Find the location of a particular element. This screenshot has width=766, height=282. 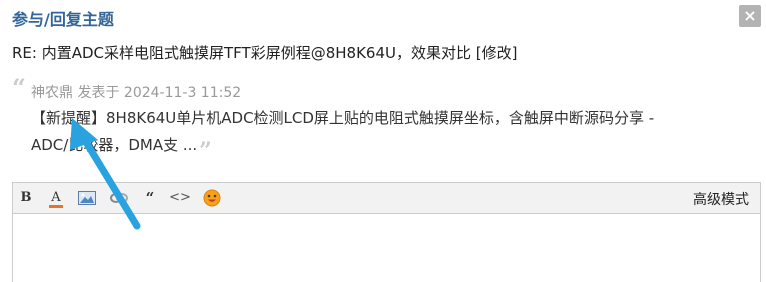

quote-meta: 神农鼎 发表于 2024-11-3 11:52 is located at coordinates (136, 92).